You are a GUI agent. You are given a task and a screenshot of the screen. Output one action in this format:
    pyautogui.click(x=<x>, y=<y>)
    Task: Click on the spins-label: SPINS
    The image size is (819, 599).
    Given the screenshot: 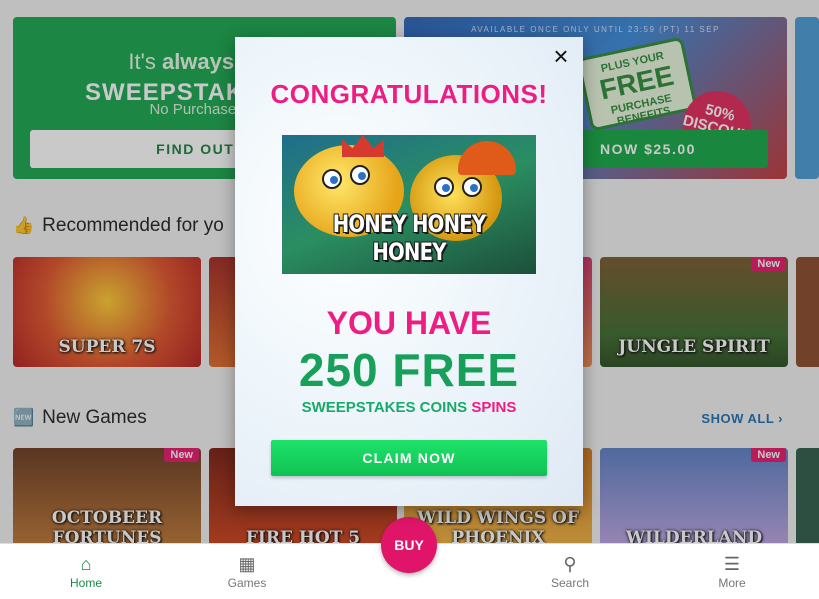 What is the action you would take?
    pyautogui.click(x=494, y=407)
    